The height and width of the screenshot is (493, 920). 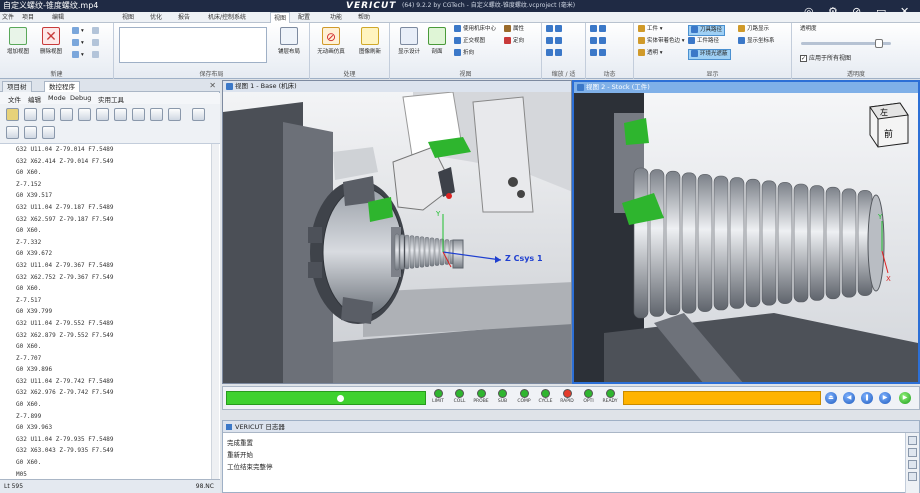 What do you see at coordinates (831, 398) in the screenshot?
I see `reset-model-icon: ⏏` at bounding box center [831, 398].